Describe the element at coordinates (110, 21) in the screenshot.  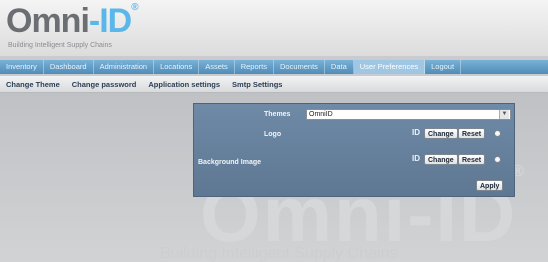
I see `logo-accent-text: -ID` at that location.